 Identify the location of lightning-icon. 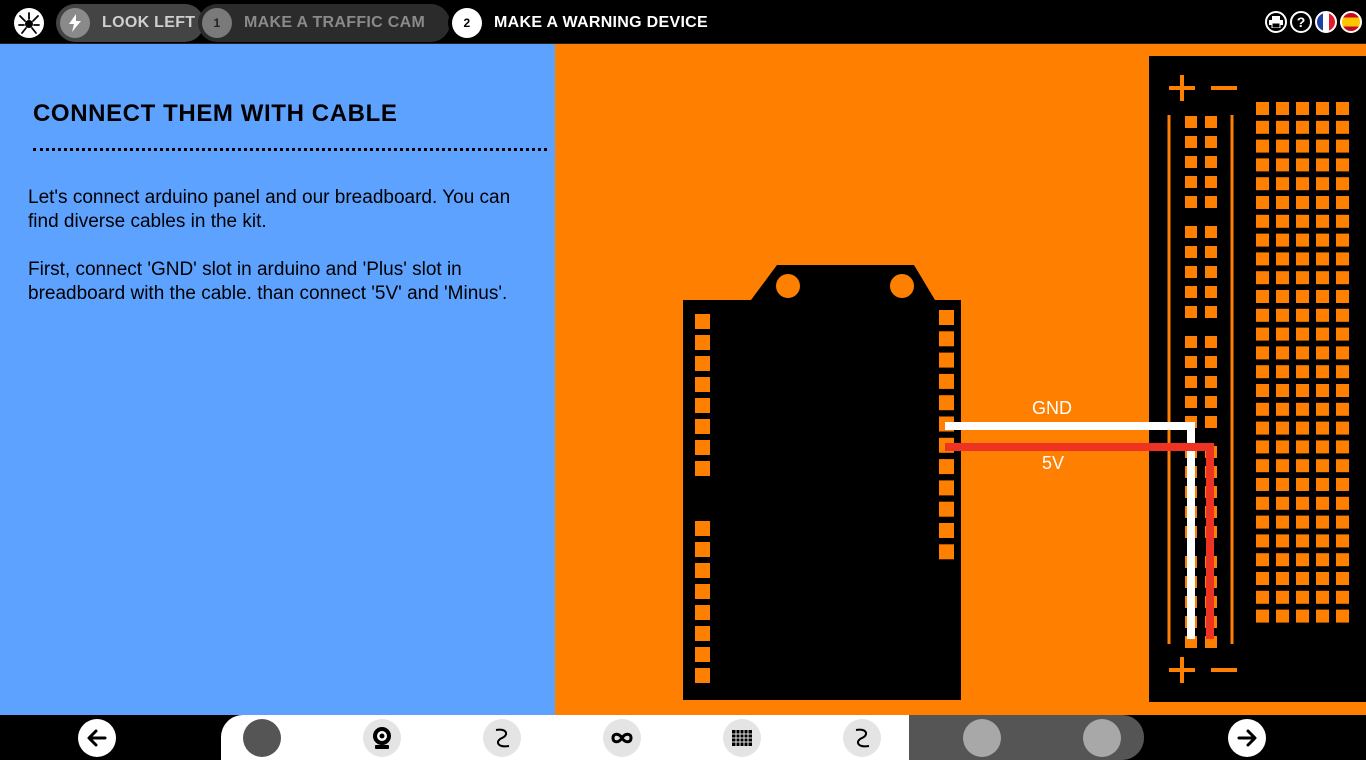
(75, 23).